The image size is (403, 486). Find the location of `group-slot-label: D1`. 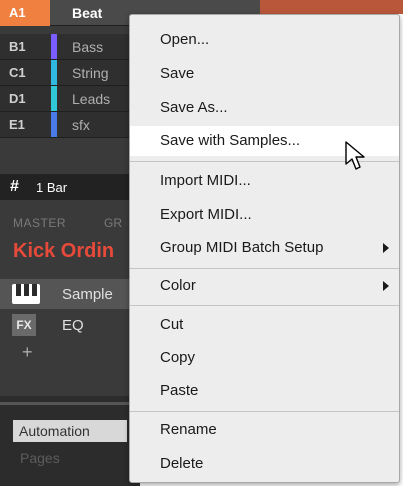

group-slot-label: D1 is located at coordinates (17, 98).